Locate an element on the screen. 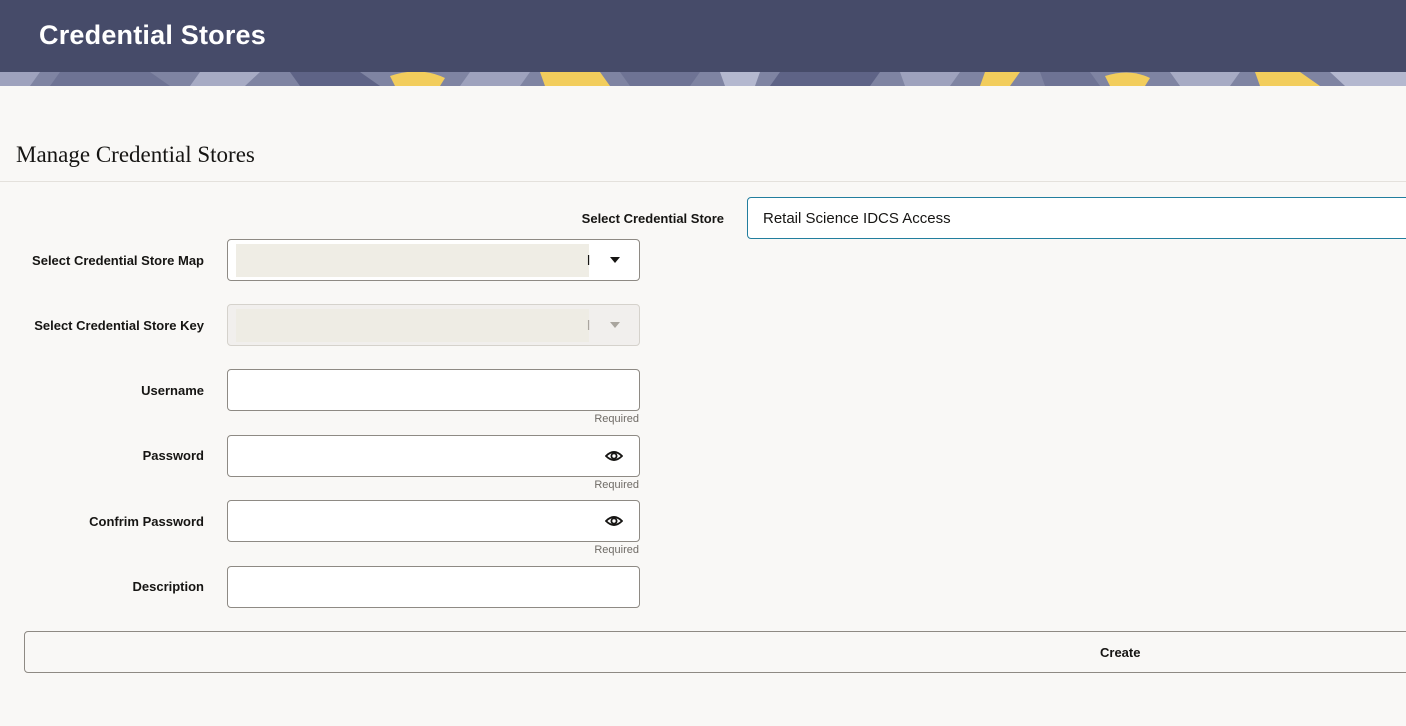  credential-store-map-select: l is located at coordinates (433, 260).